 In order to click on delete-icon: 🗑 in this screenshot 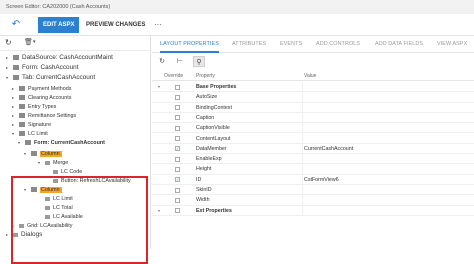, I will do `click(28, 42)`.